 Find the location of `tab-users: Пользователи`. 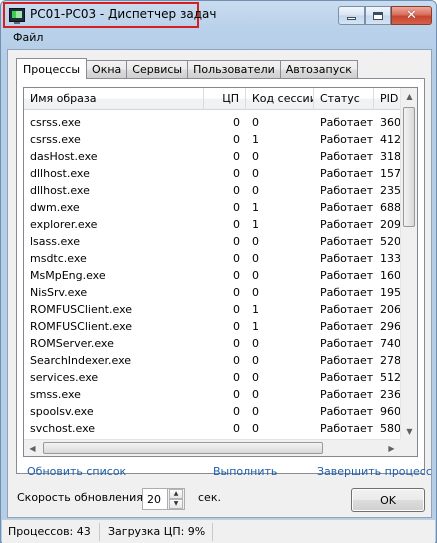

tab-users: Пользователи is located at coordinates (234, 69).